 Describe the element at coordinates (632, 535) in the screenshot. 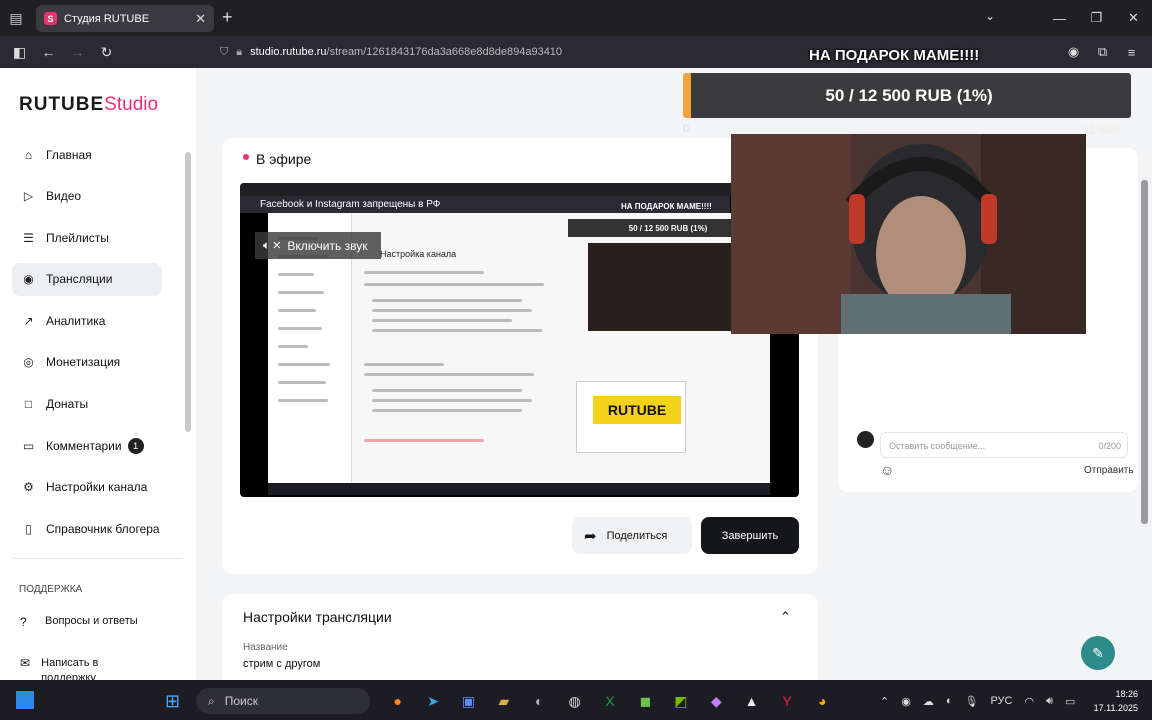

I see `share-button: ➦ Поделиться` at that location.